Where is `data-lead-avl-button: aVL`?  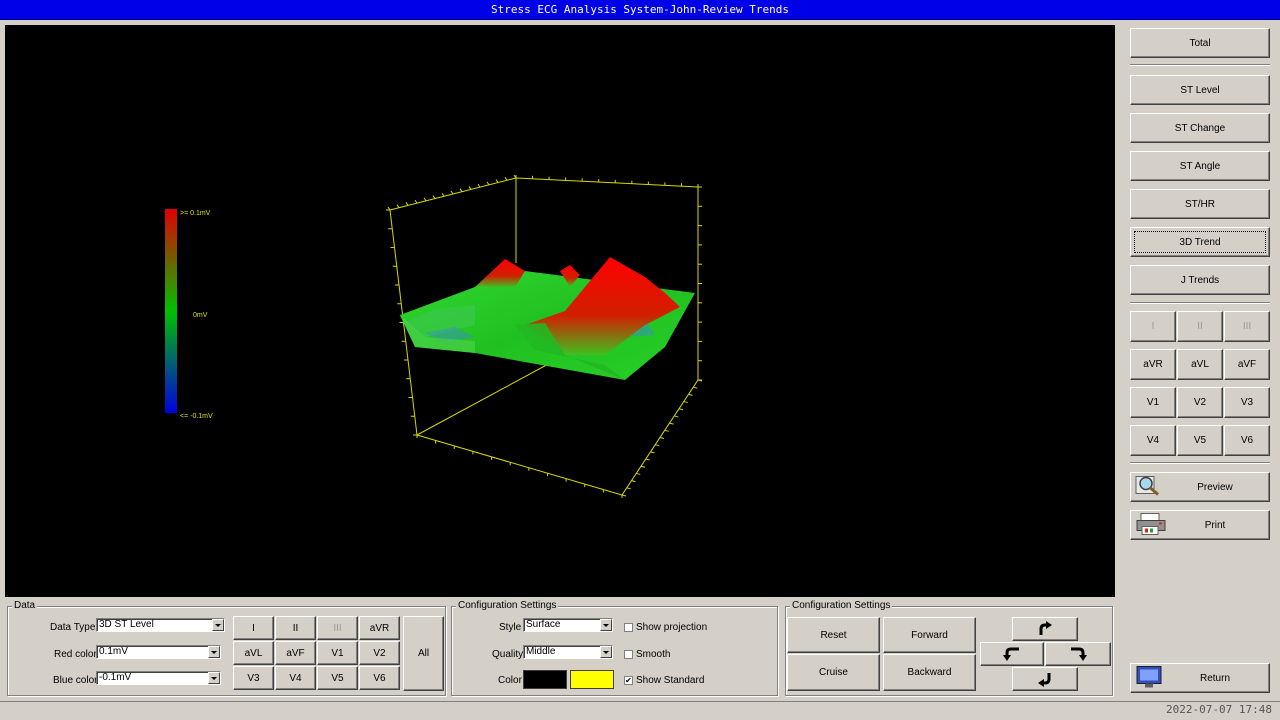 data-lead-avl-button: aVL is located at coordinates (253, 653).